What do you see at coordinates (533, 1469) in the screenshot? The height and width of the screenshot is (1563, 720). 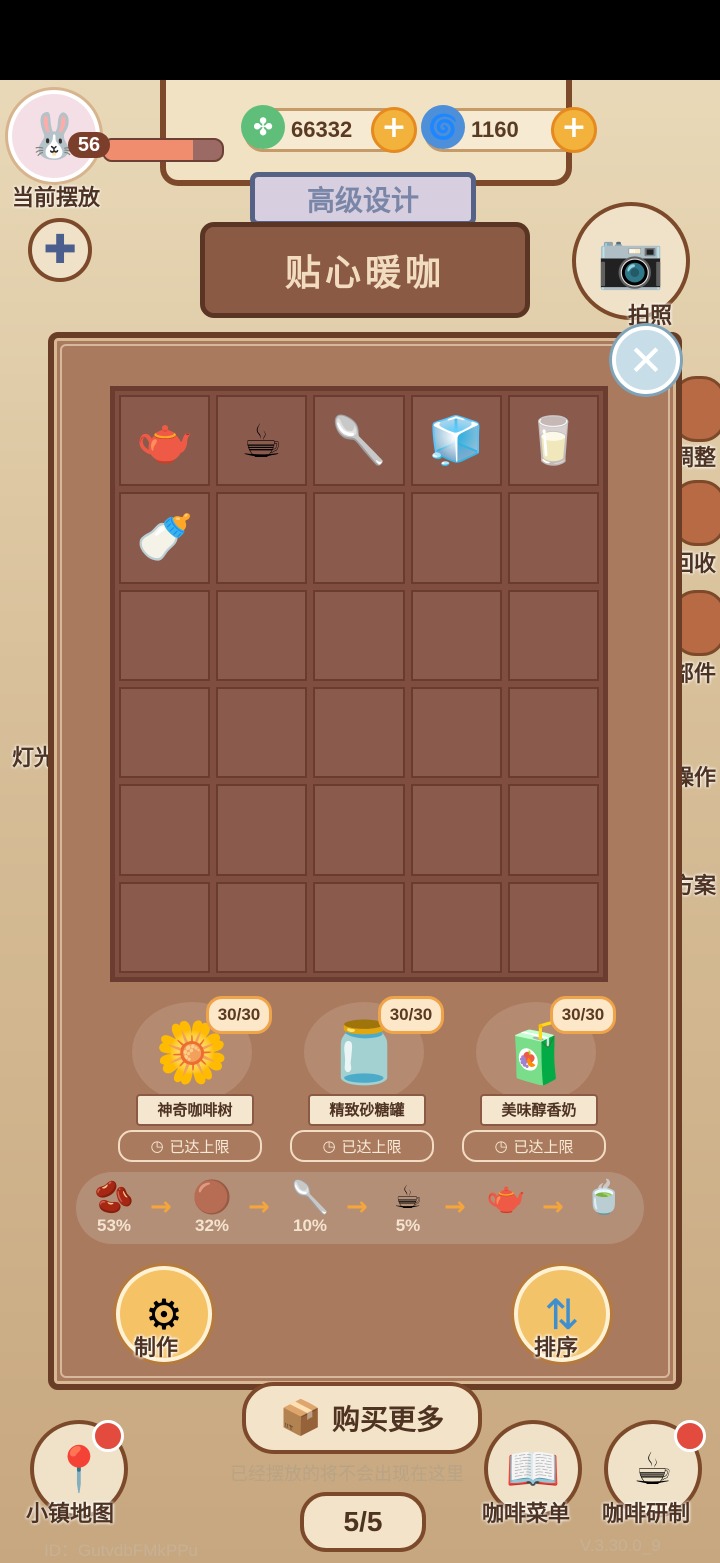 I see `menu-book-icon: 📖` at bounding box center [533, 1469].